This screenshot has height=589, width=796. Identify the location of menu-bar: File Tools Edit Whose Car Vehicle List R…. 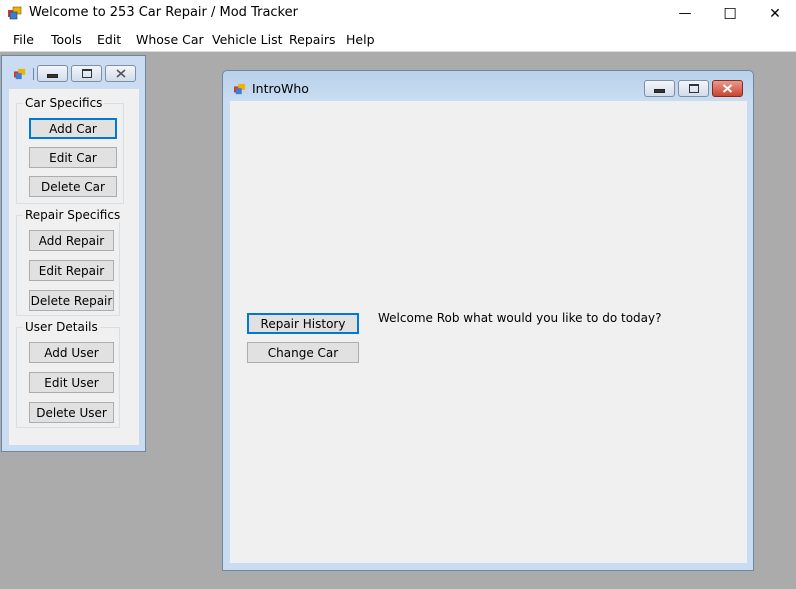
(398, 39).